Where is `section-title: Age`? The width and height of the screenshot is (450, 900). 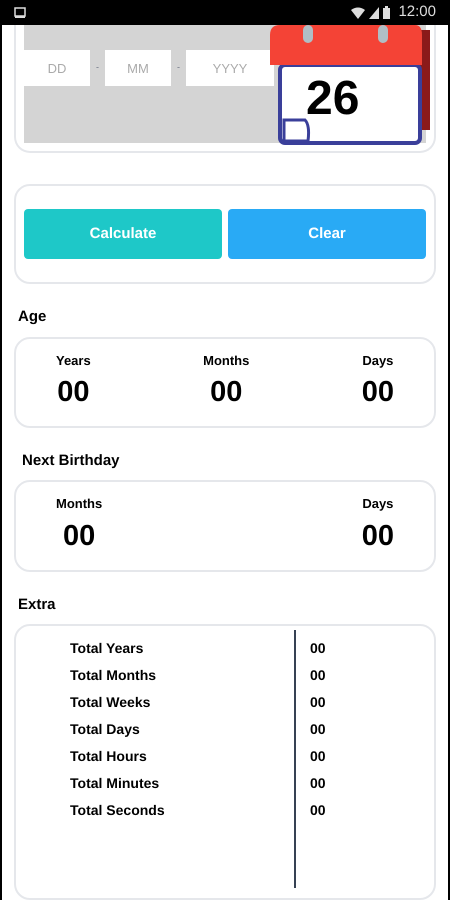
section-title: Age is located at coordinates (33, 317).